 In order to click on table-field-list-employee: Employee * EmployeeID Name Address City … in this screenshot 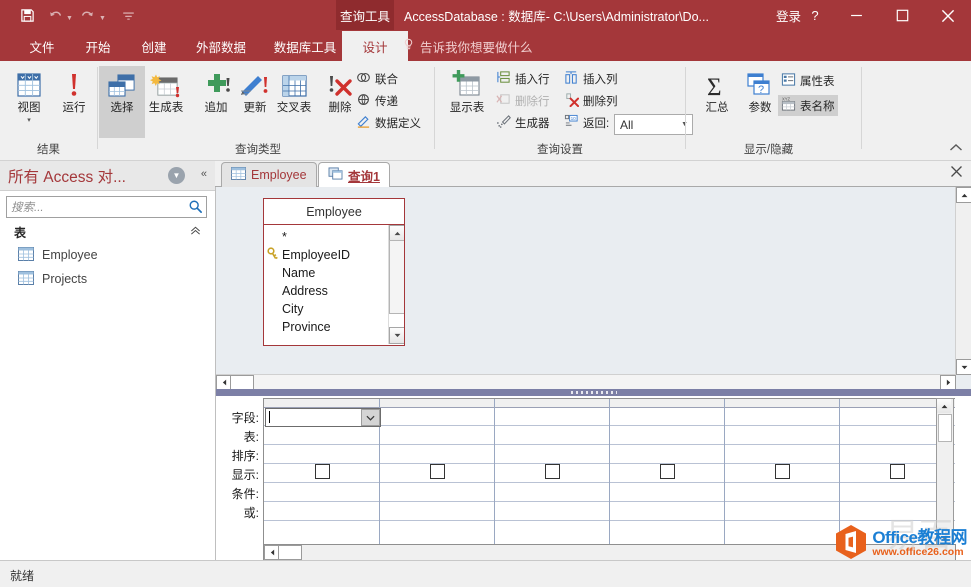, I will do `click(334, 272)`.